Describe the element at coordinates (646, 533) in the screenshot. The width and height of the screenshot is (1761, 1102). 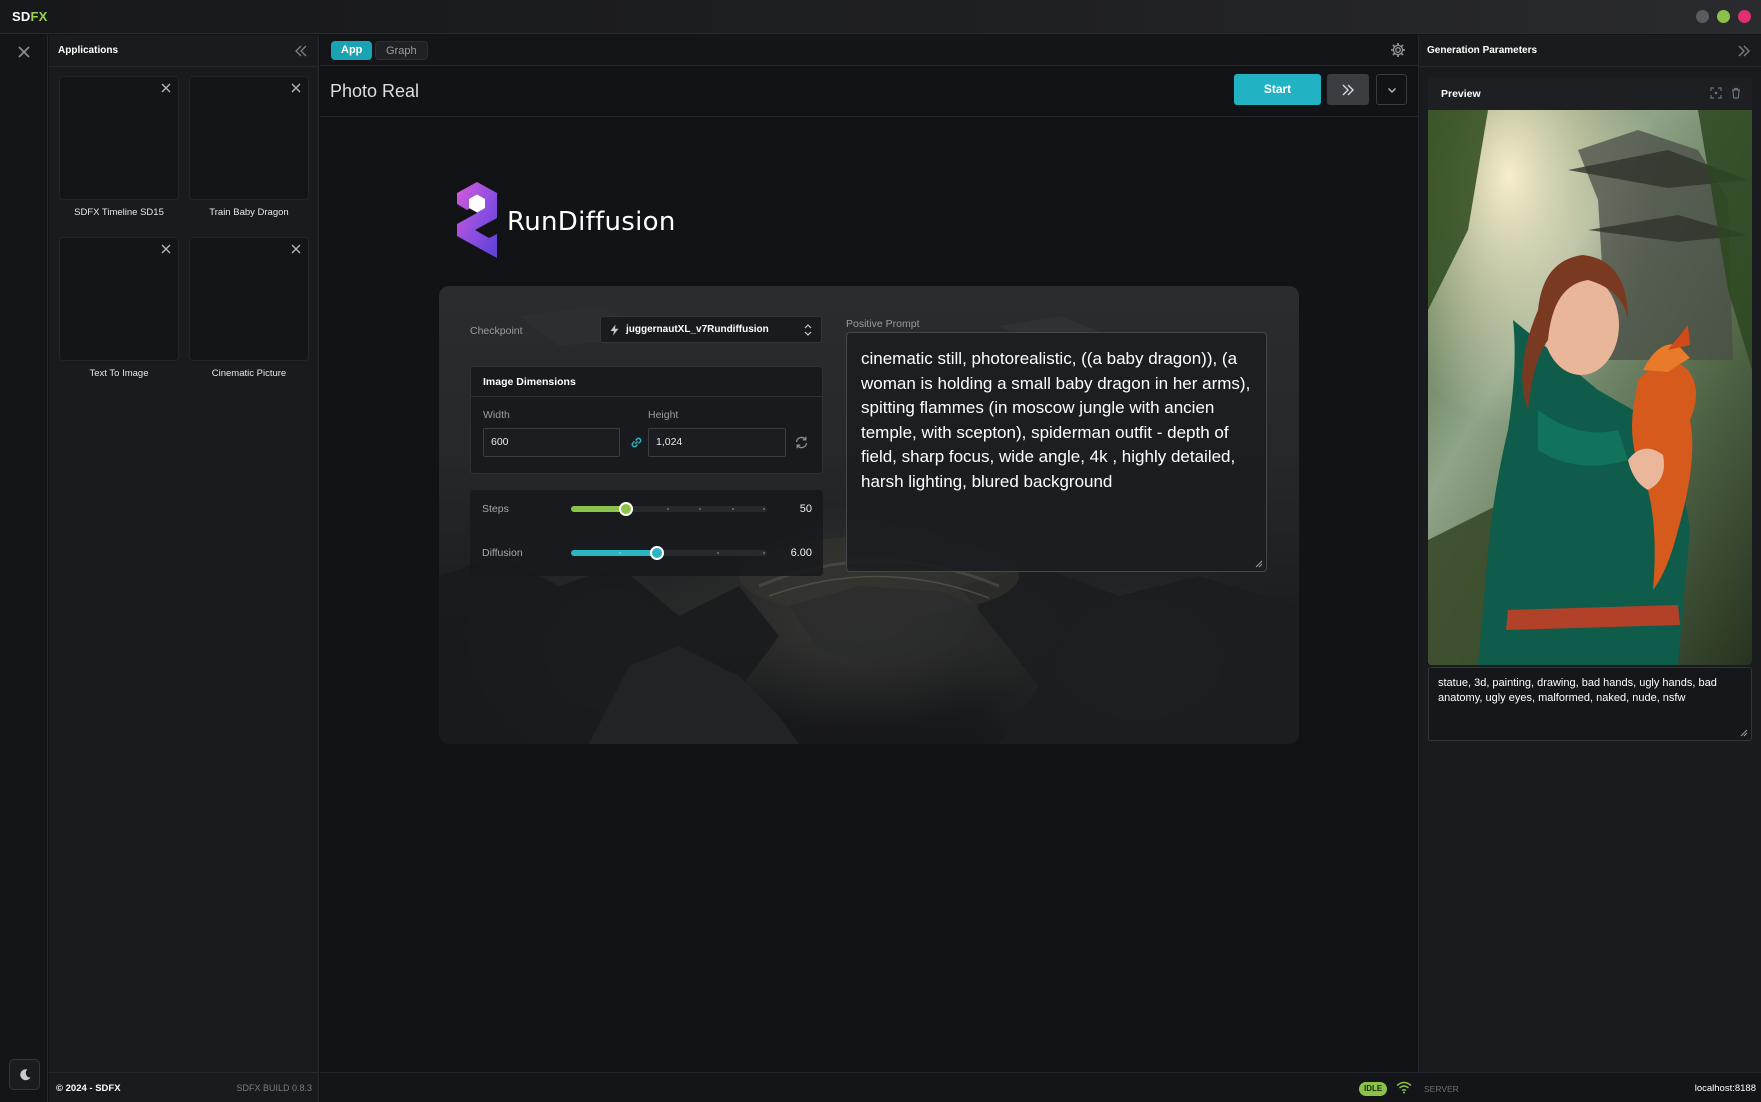
I see `sampling-sliders-group: Steps 50 Diffusion 6.00` at that location.